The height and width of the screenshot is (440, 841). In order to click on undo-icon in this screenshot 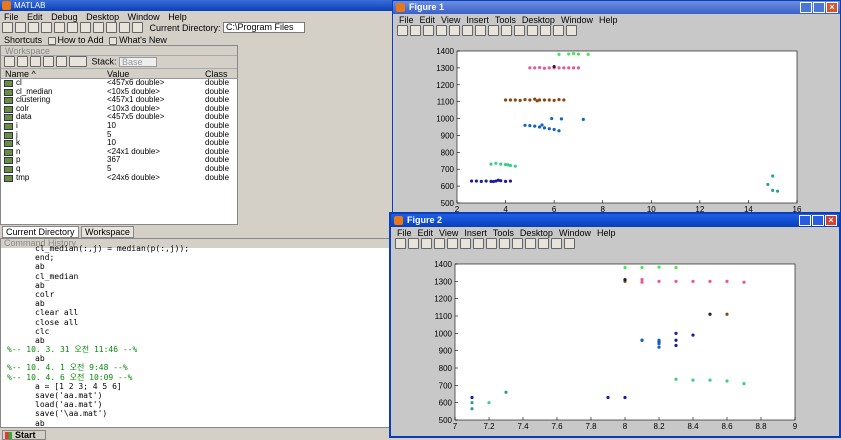, I will do `click(72, 28)`.